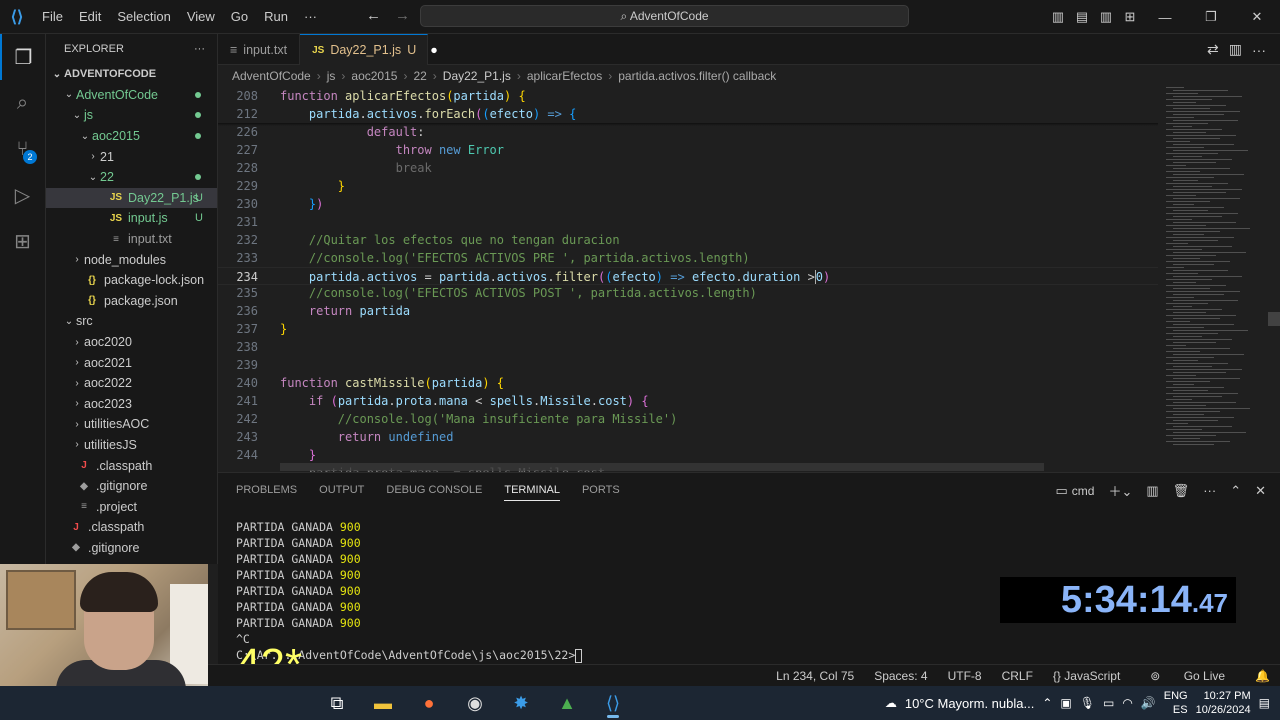  Describe the element at coordinates (1083, 491) in the screenshot. I see `terminal-shell-label: cmd` at that location.